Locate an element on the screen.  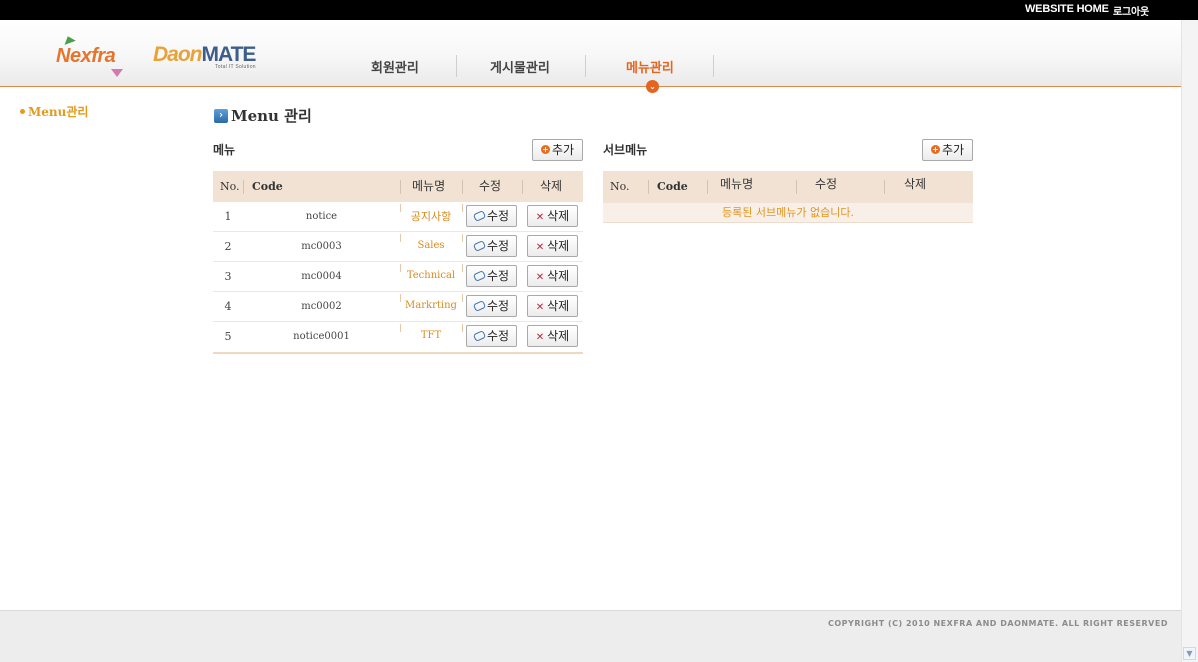
page-title: › Menu 관리 is located at coordinates (263, 115).